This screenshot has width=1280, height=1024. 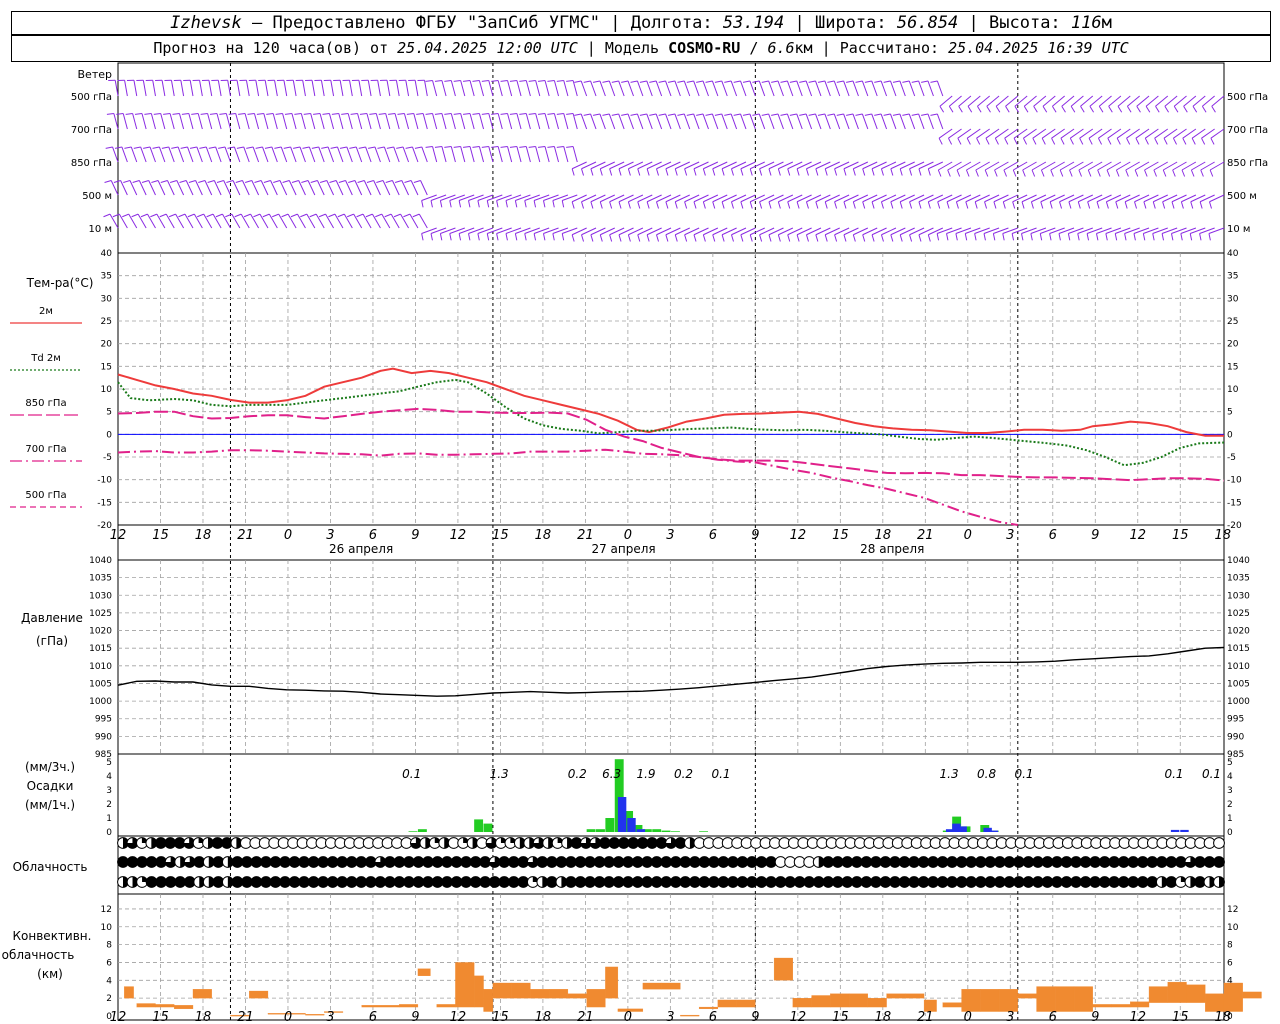 I want to click on temp-tick-label: 40, so click(x=107, y=254).